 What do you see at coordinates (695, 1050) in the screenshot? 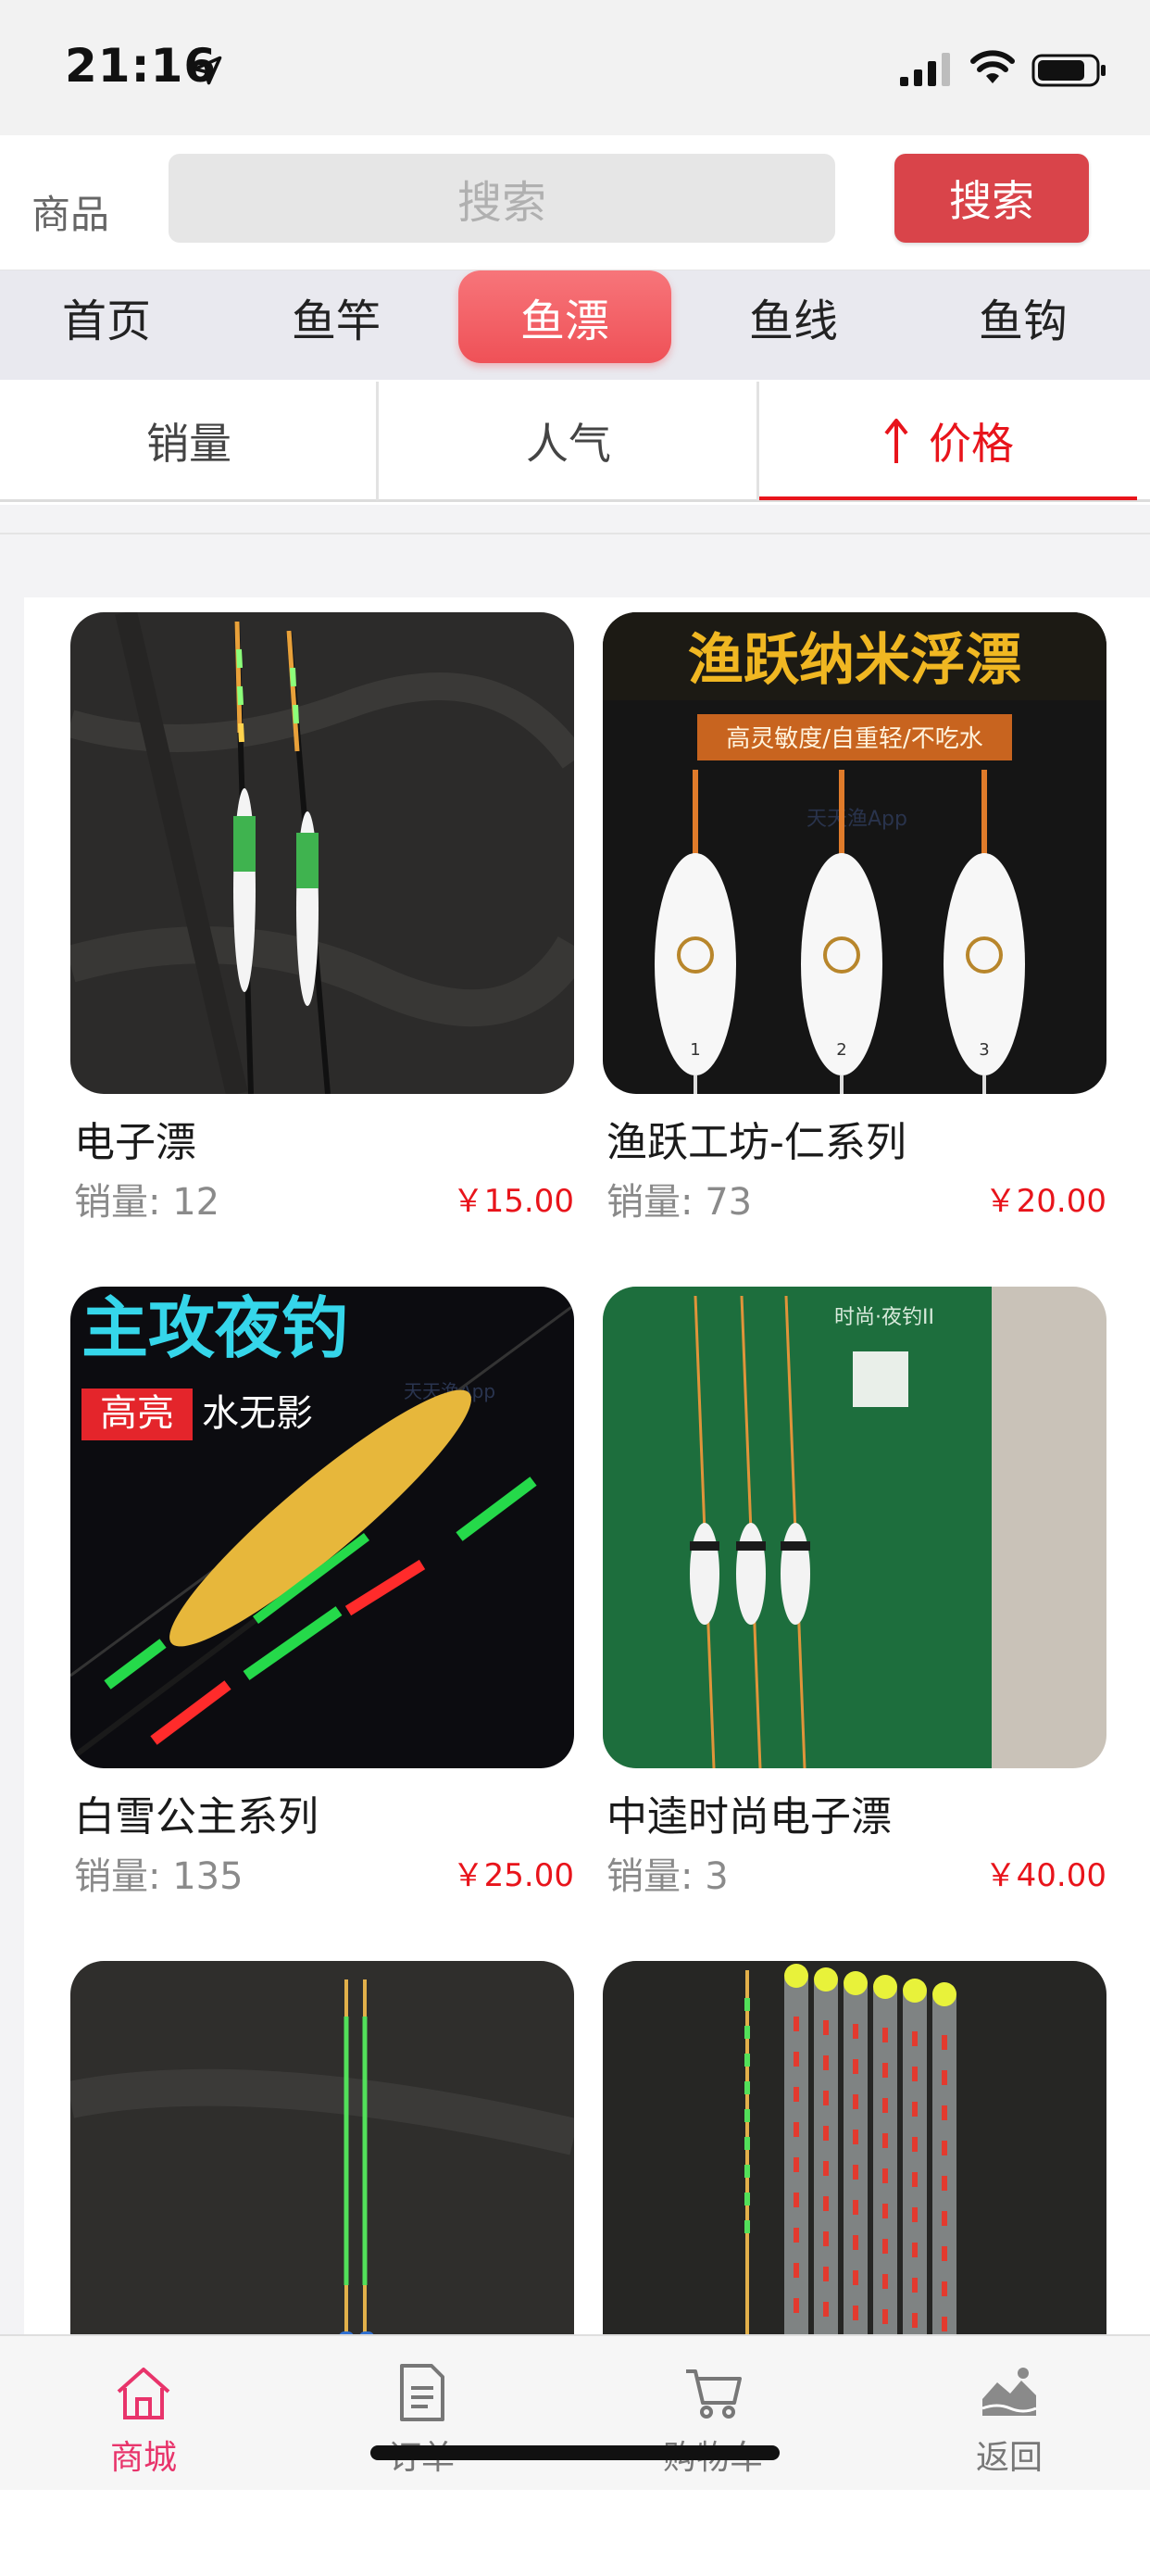
I see `svg-text: 1` at bounding box center [695, 1050].